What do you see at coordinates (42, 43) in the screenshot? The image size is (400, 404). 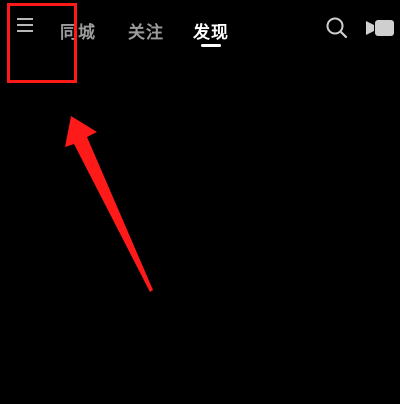 I see `annotation-highlight-box` at bounding box center [42, 43].